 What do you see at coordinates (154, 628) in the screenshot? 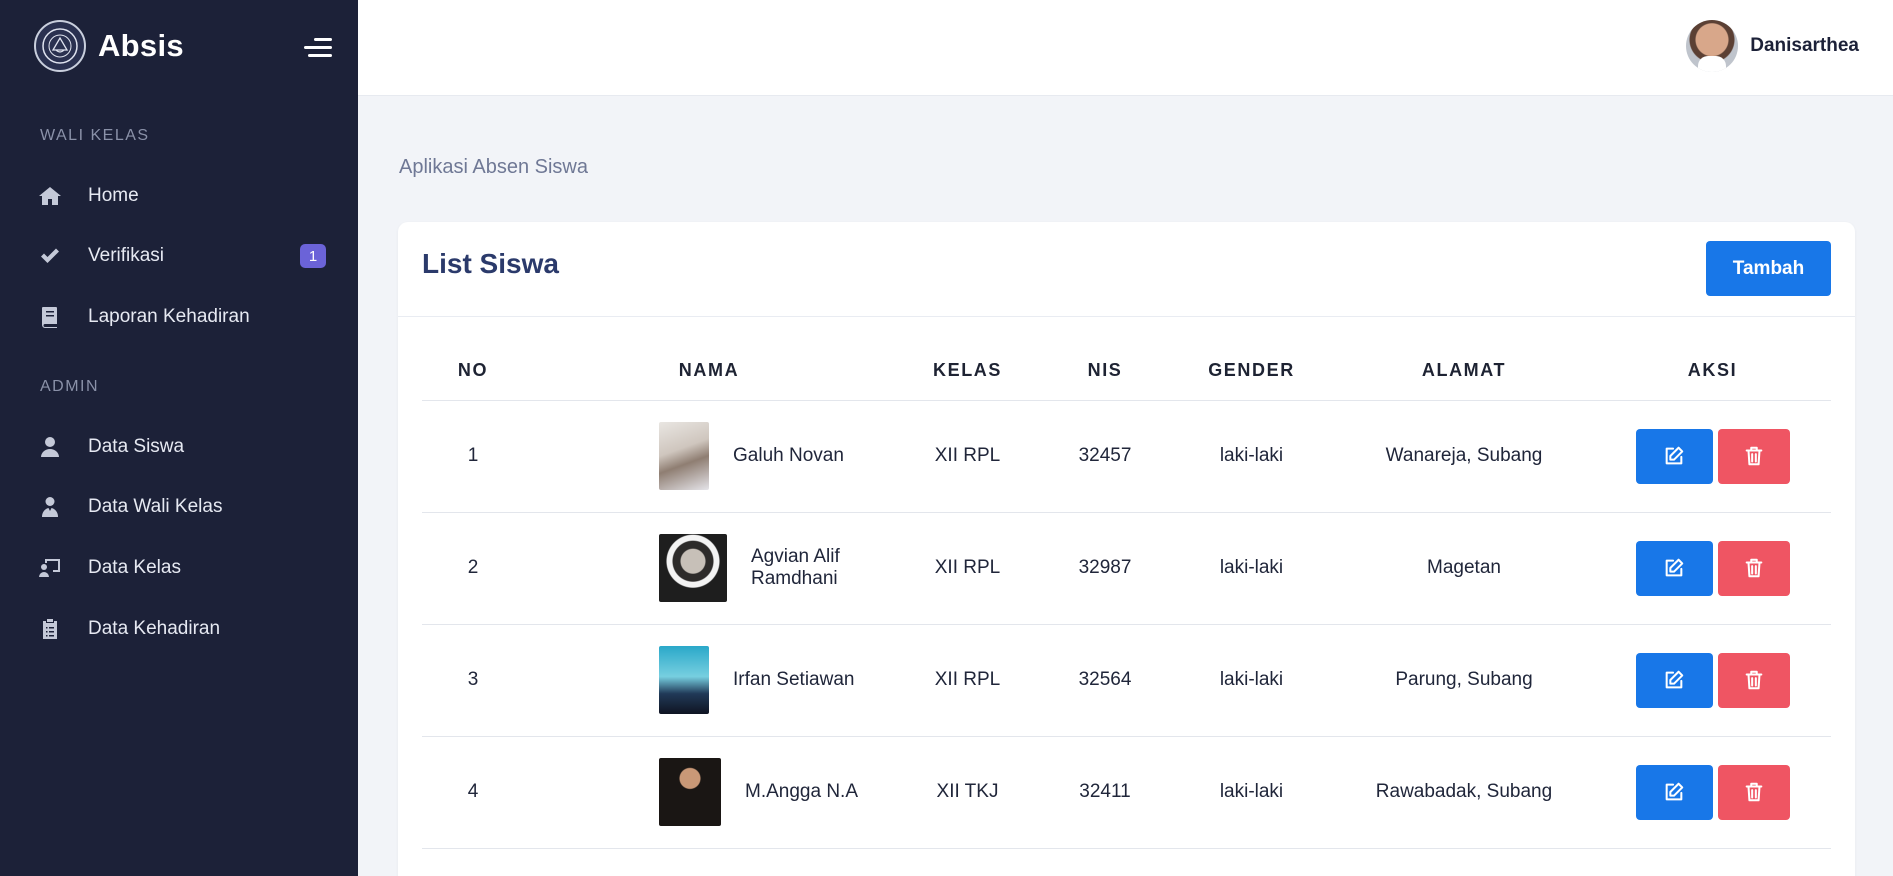
I see `sidebar-item-label: Data Kehadiran` at bounding box center [154, 628].